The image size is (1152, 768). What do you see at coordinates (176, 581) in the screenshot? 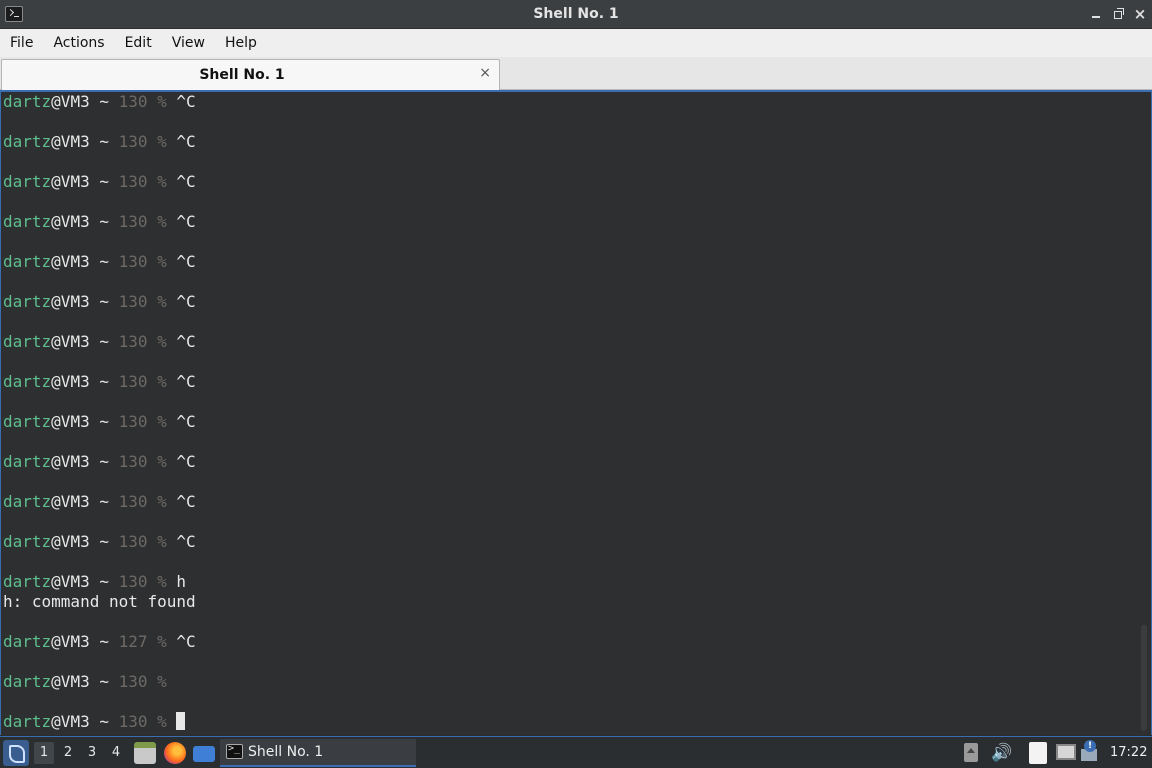
I see `typed-command: h` at bounding box center [176, 581].